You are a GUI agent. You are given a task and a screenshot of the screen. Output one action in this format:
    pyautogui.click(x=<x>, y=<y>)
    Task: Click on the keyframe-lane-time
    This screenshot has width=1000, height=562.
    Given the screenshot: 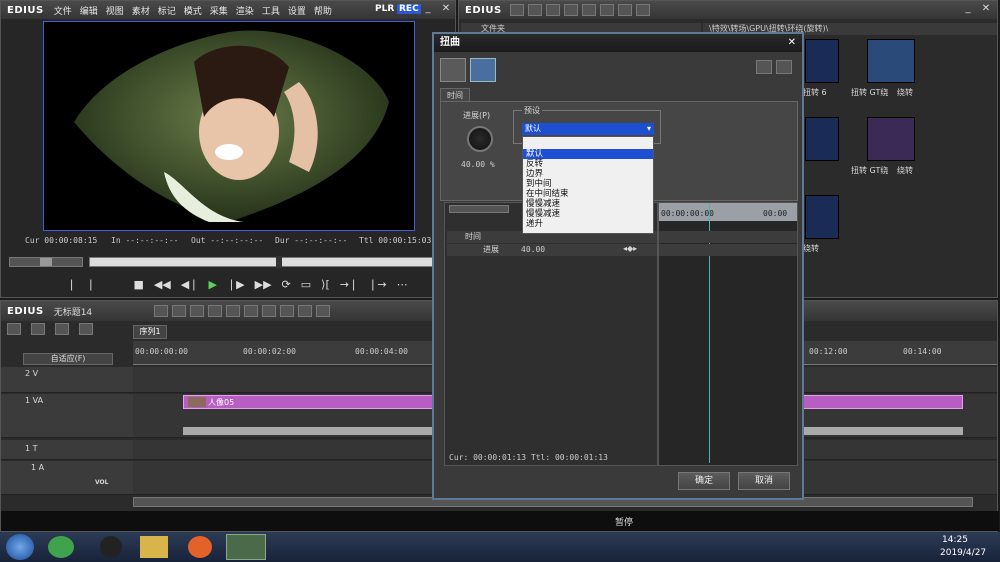 What is the action you would take?
    pyautogui.click(x=728, y=237)
    